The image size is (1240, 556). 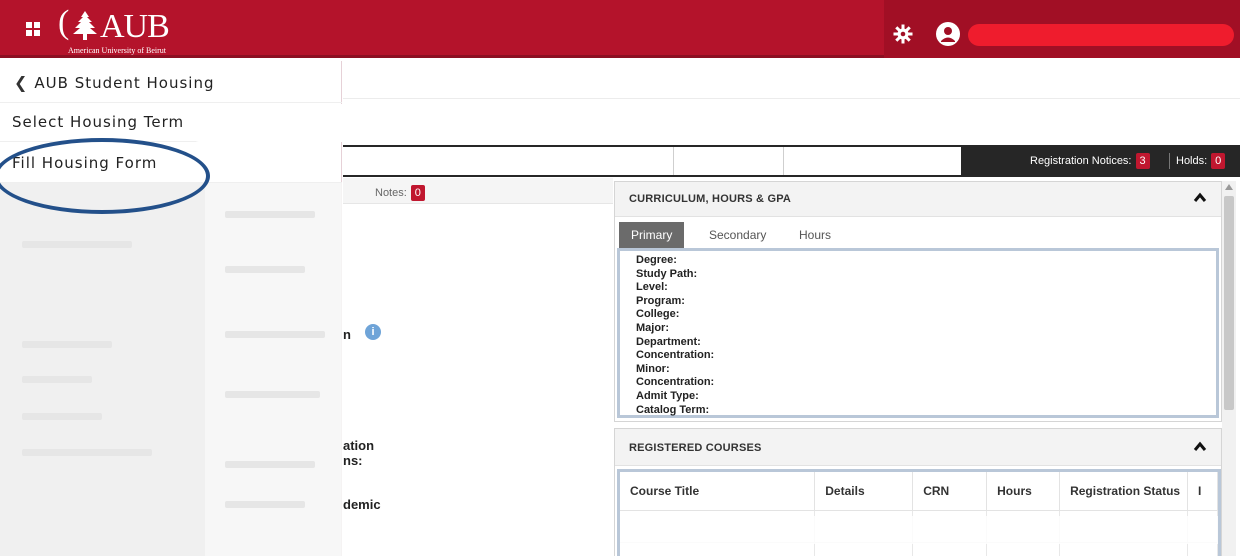 I want to click on tab-secondary: Secondary, so click(x=737, y=235).